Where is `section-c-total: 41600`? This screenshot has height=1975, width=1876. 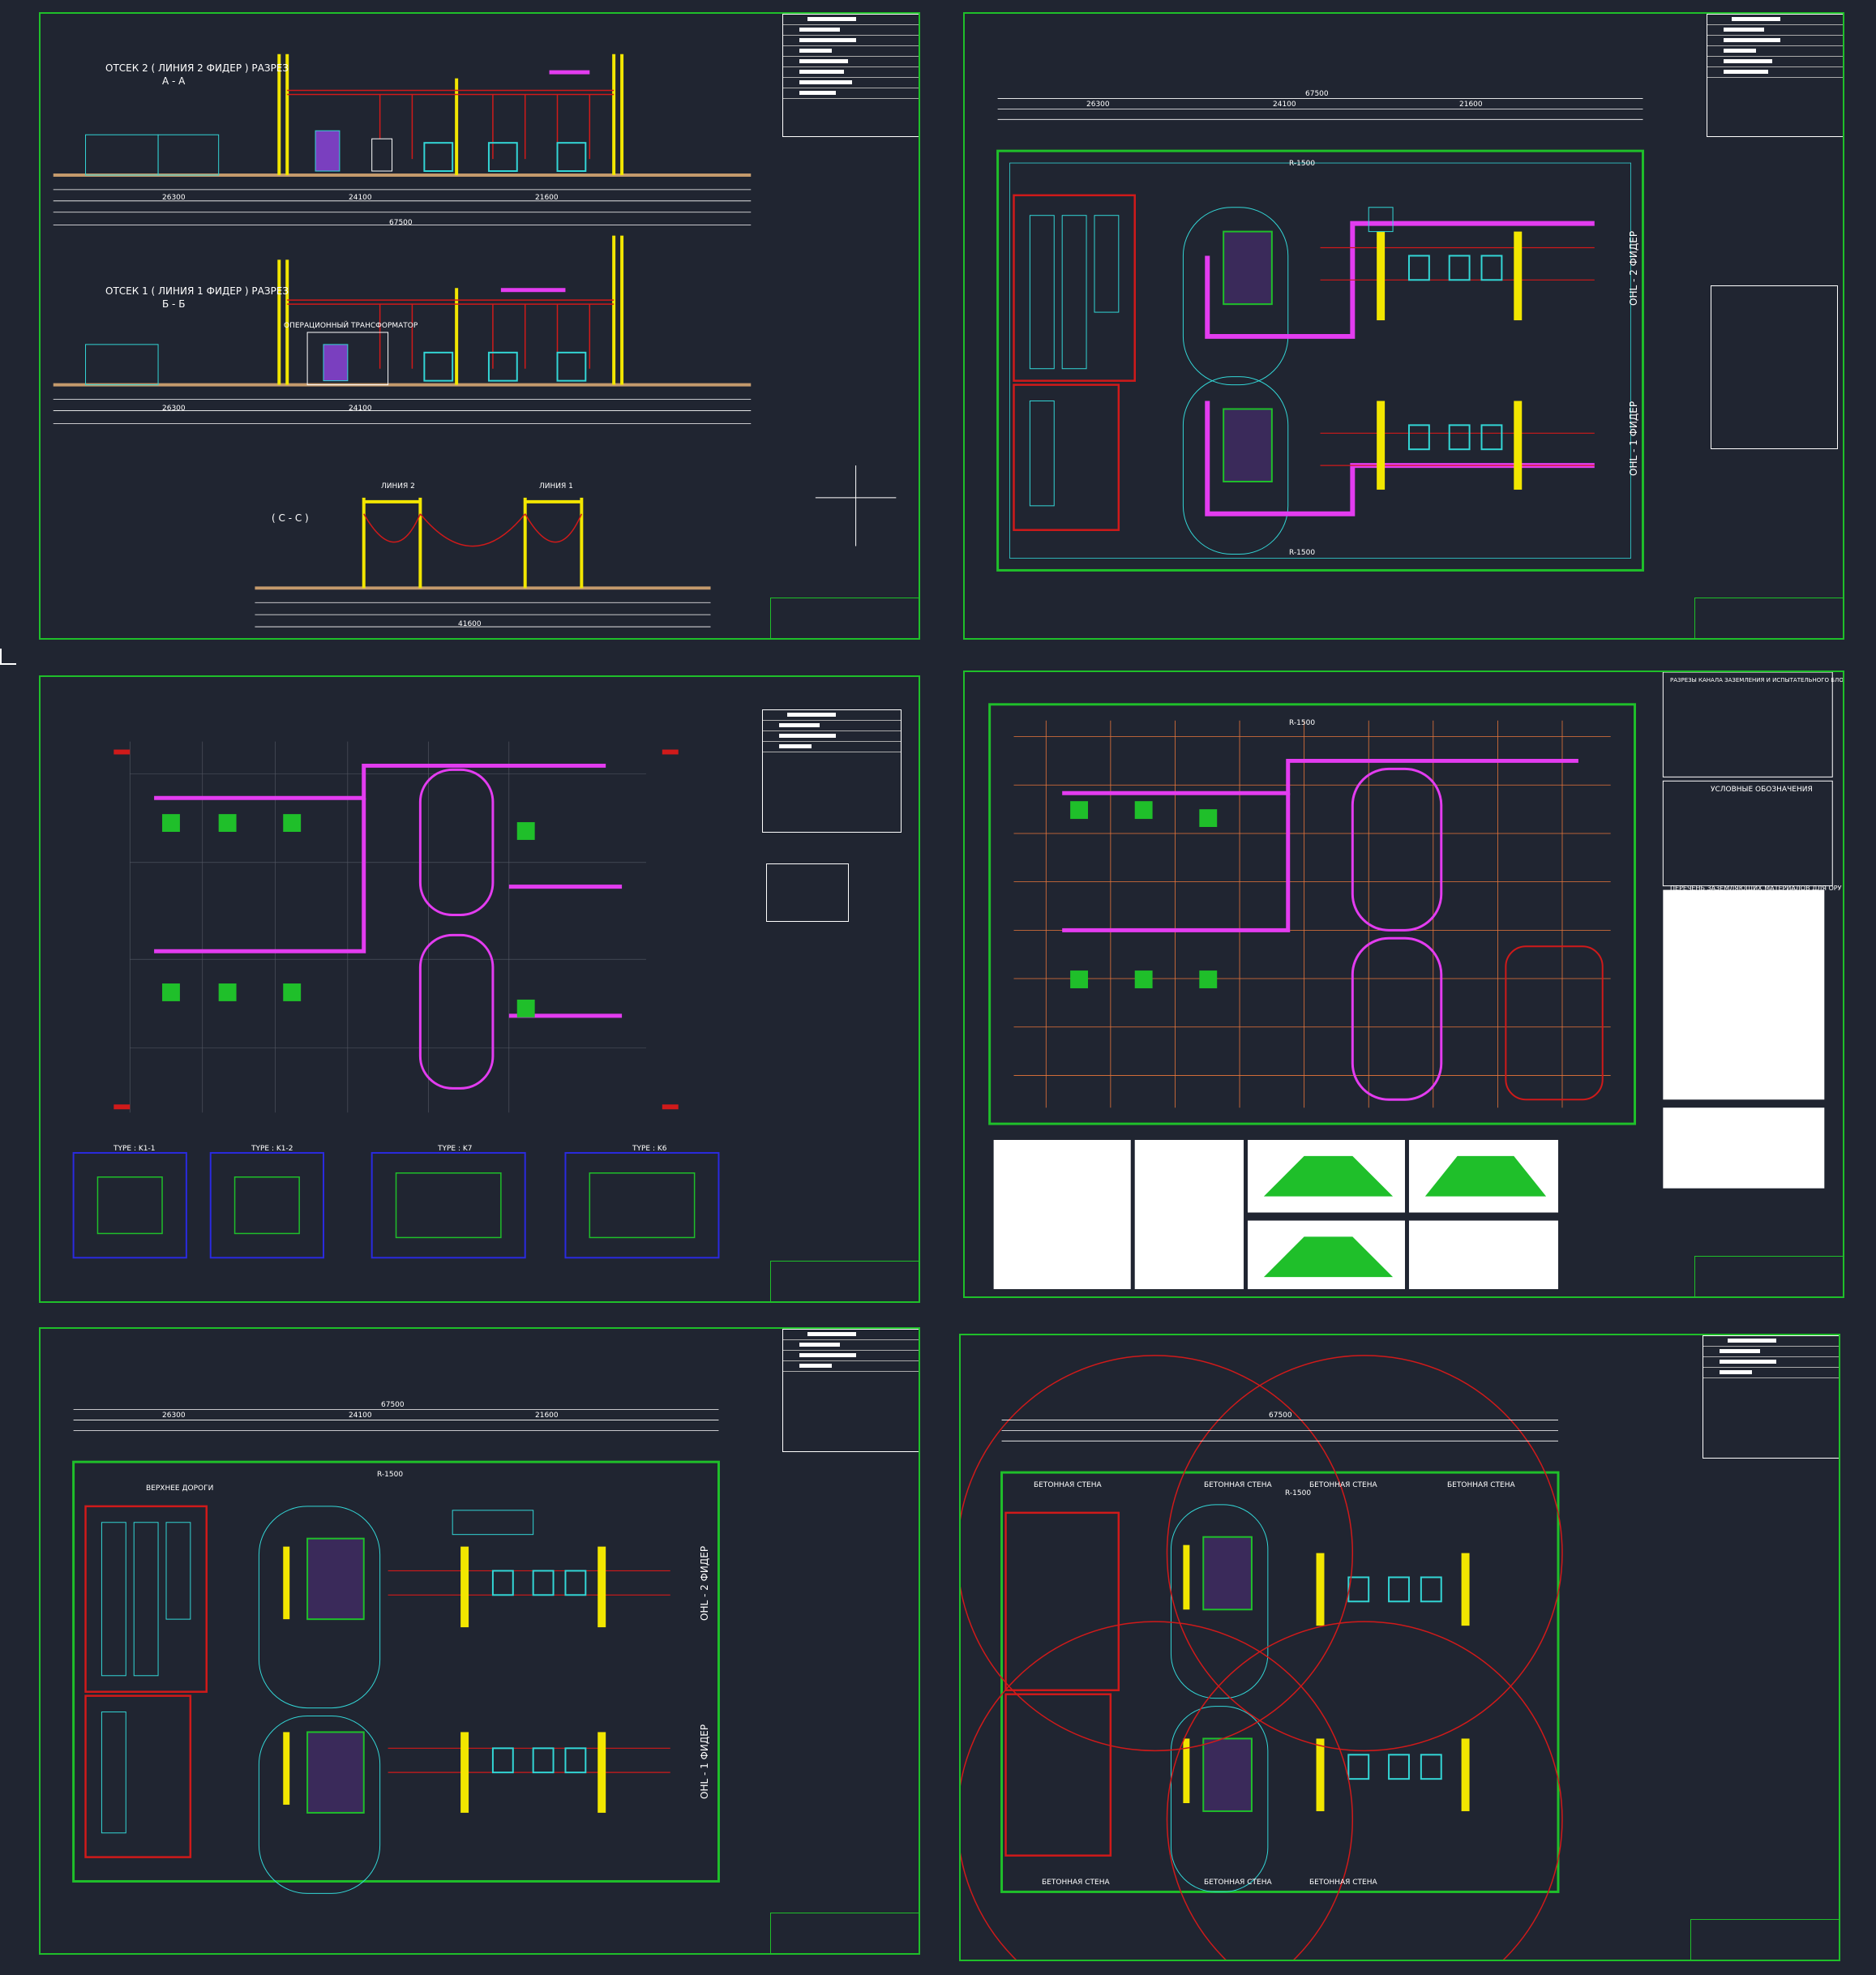 section-c-total: 41600 is located at coordinates (470, 624).